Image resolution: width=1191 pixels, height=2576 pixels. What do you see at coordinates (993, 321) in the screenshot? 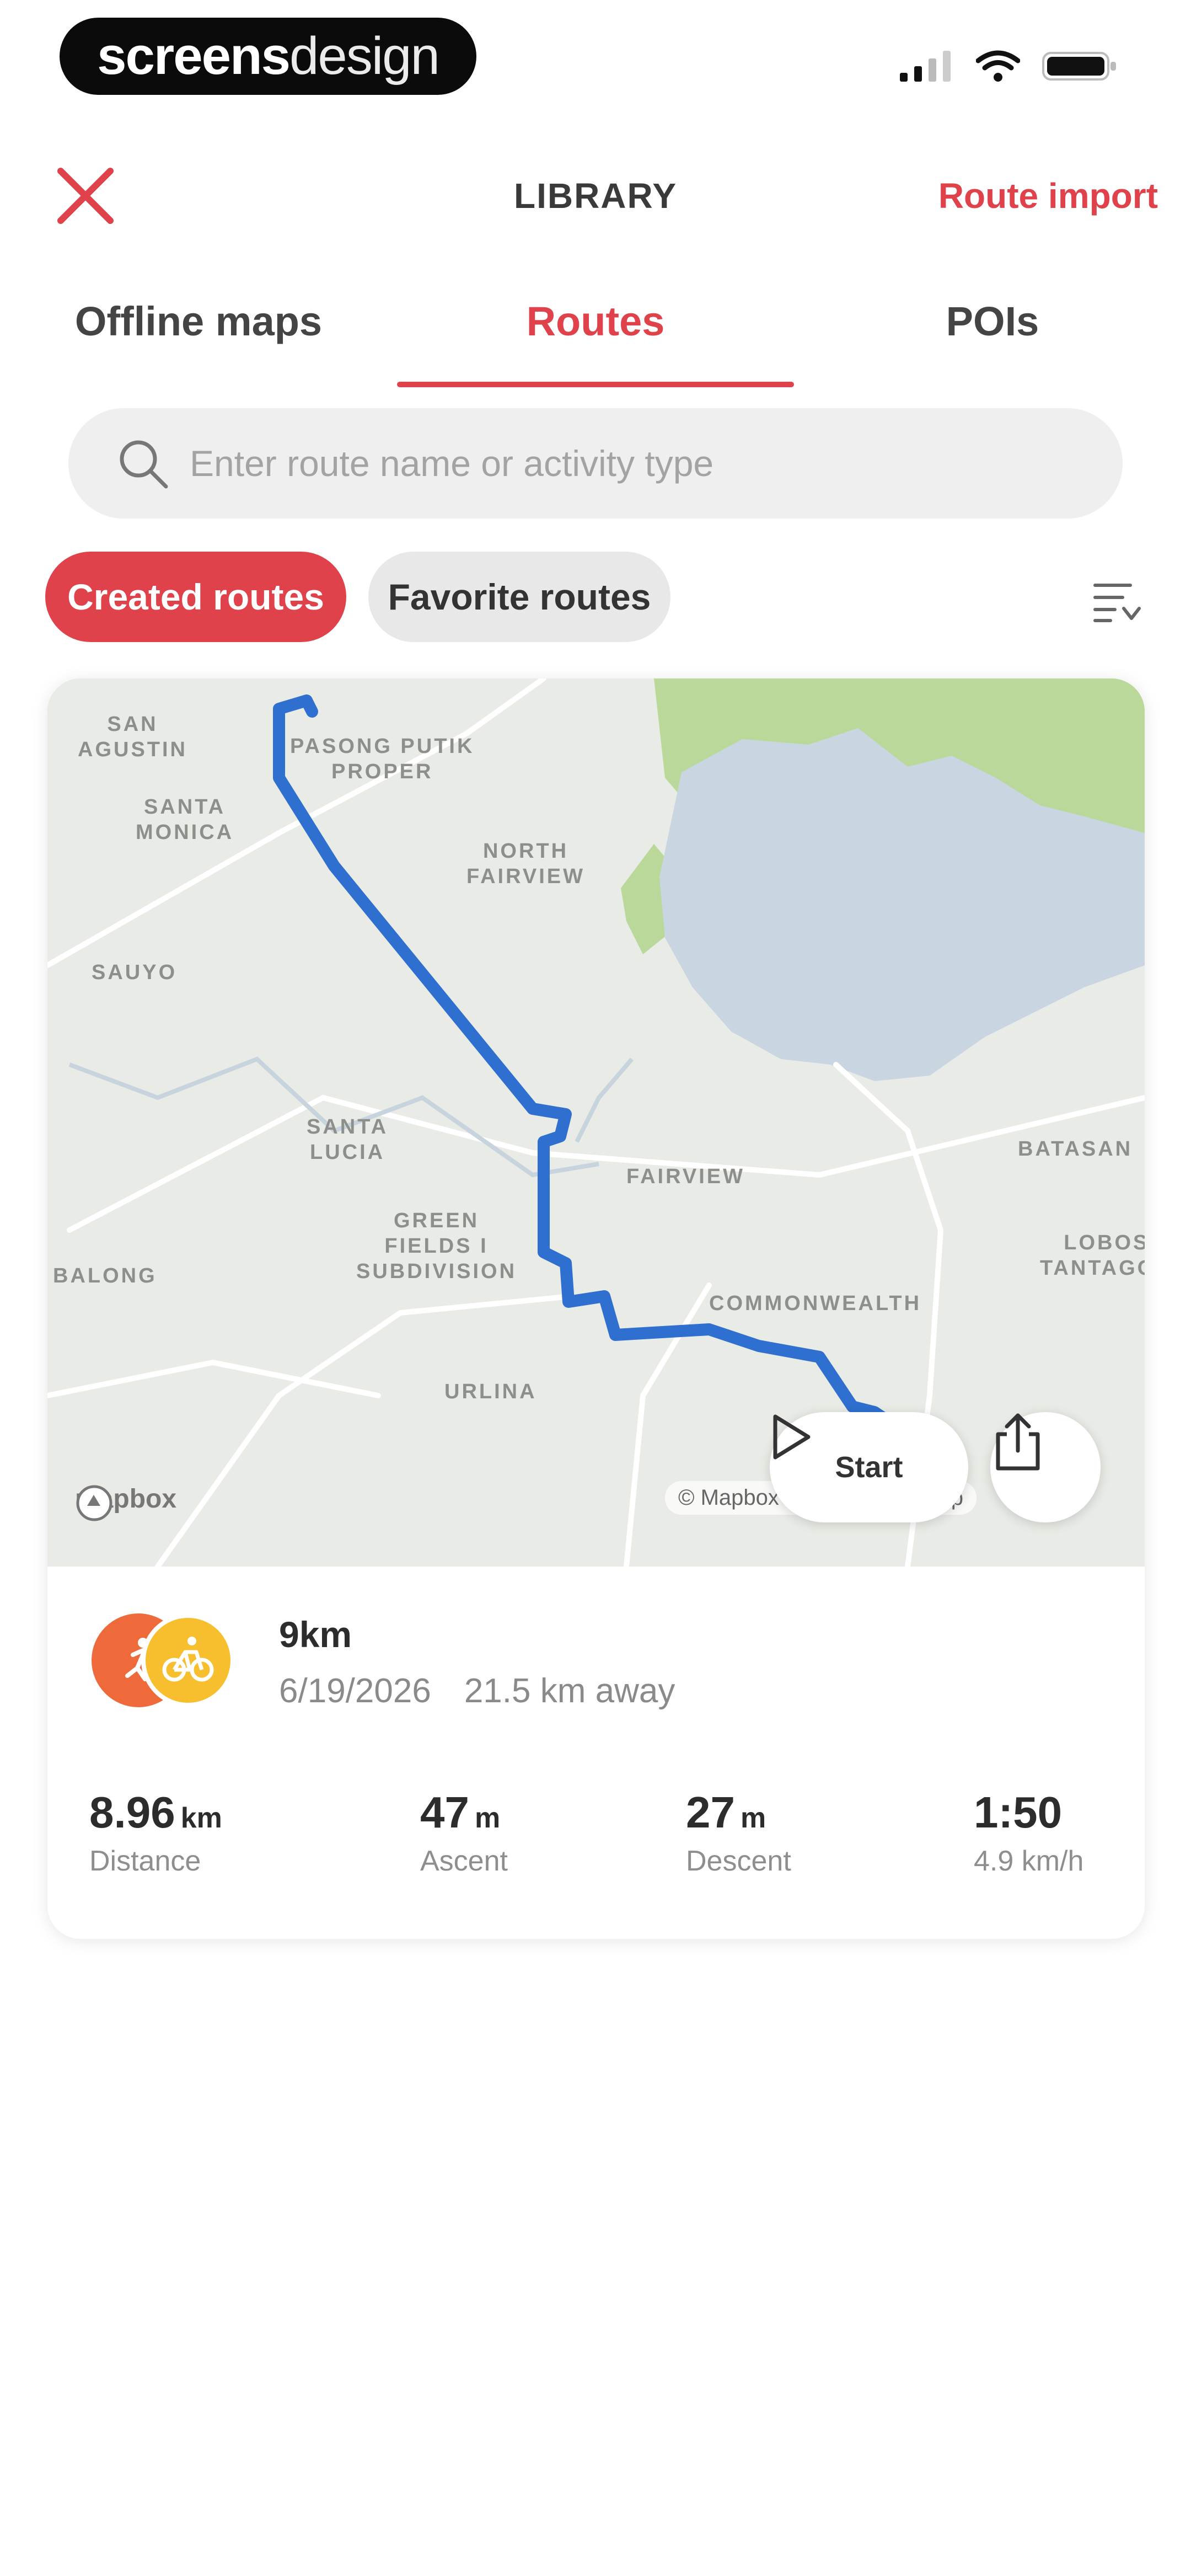
I see `tab-pois: POIs` at bounding box center [993, 321].